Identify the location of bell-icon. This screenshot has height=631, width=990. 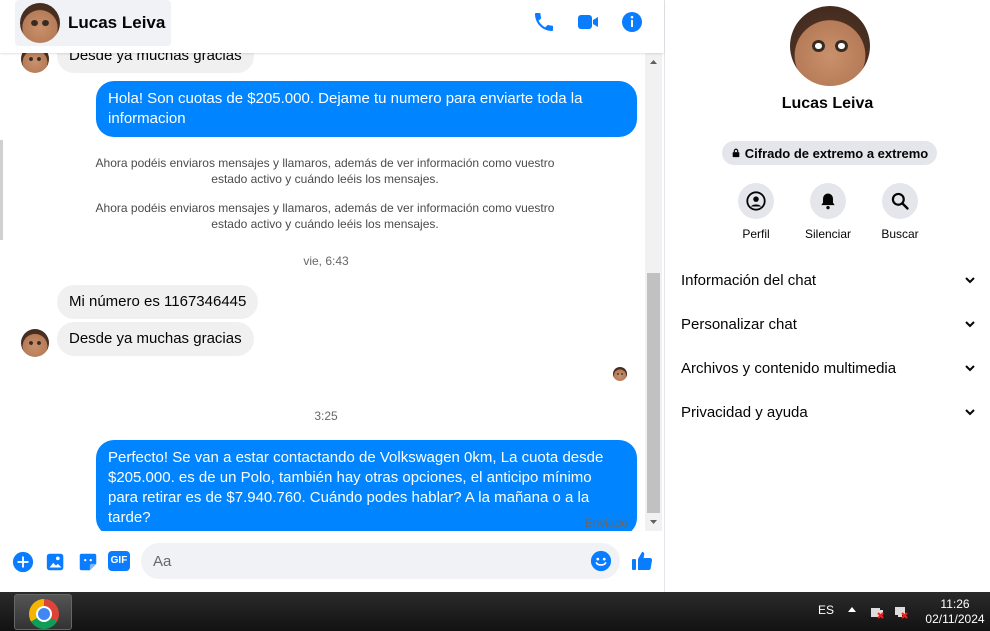
(828, 201).